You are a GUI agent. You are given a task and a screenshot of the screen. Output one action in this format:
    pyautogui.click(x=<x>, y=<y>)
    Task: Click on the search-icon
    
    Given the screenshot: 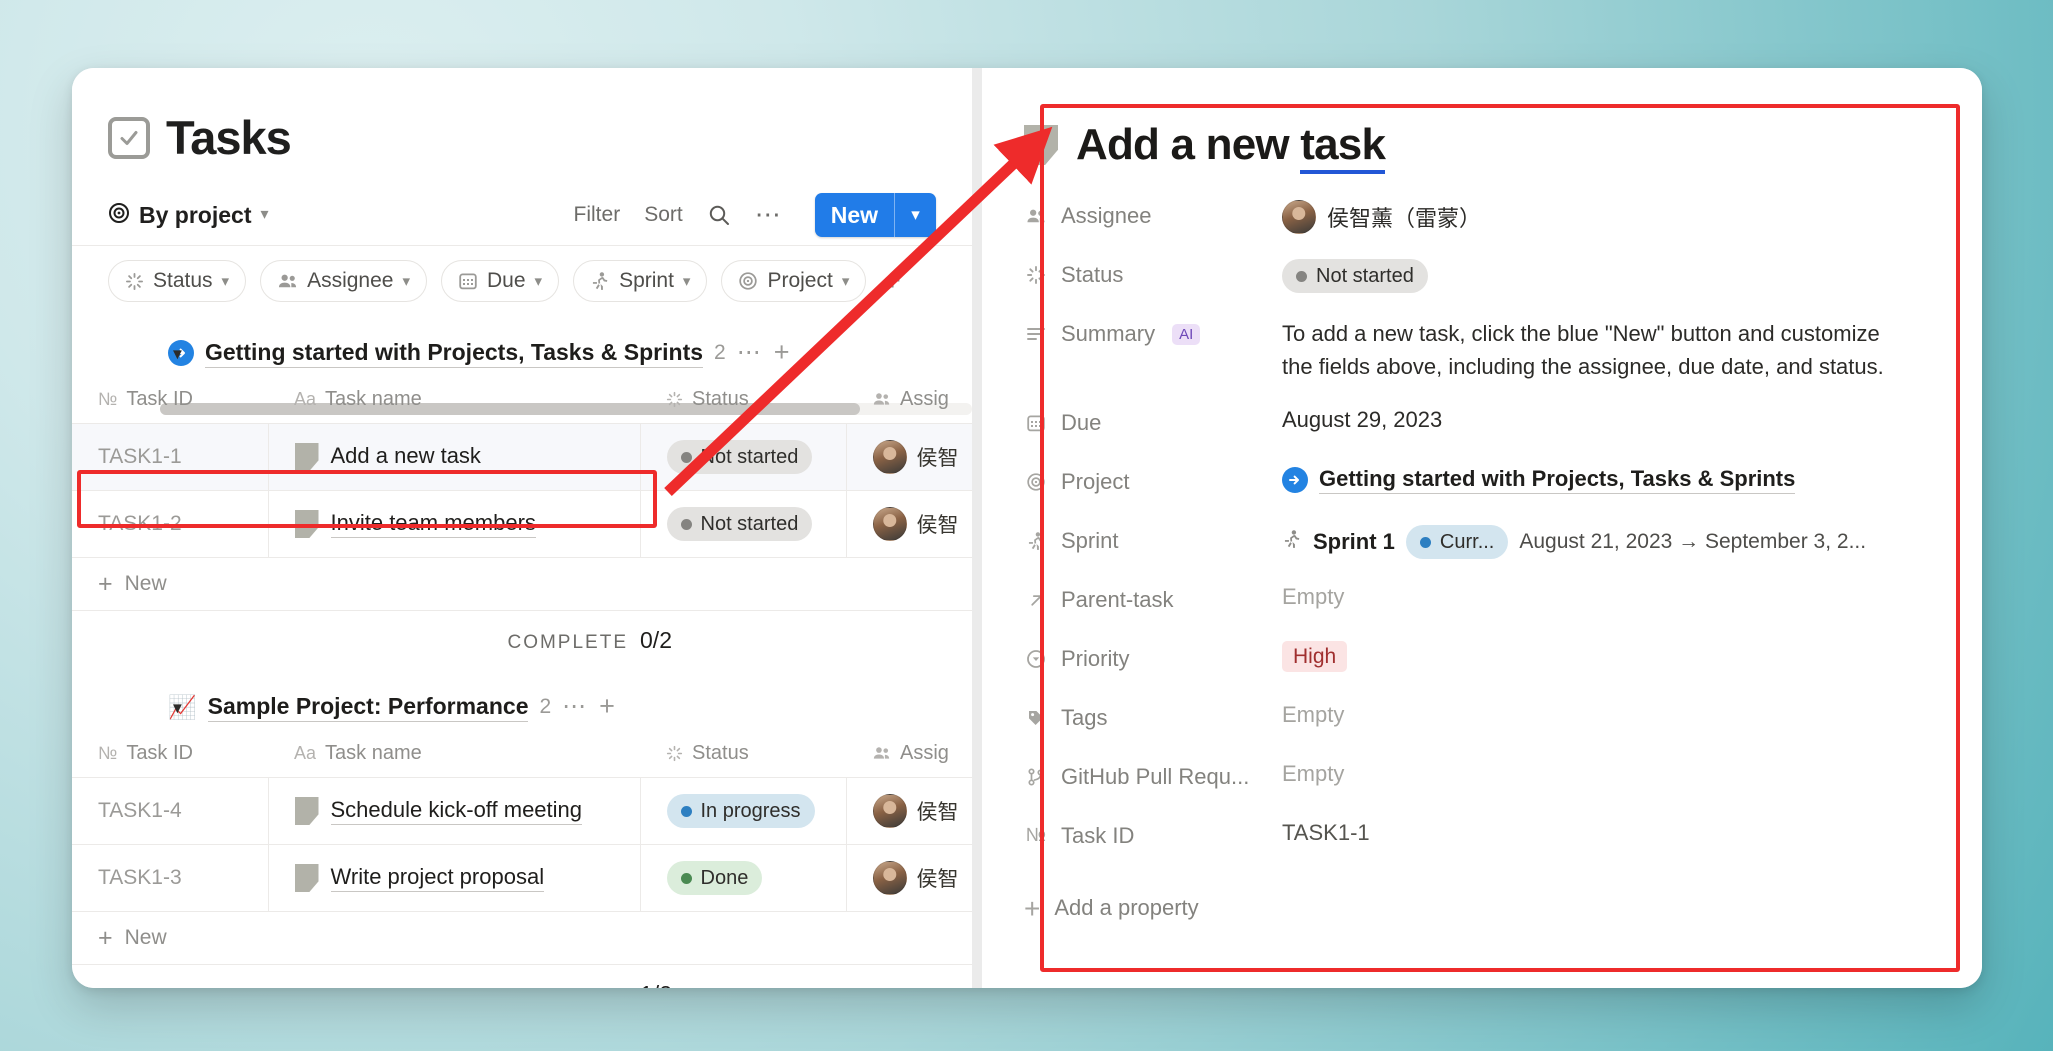 What is the action you would take?
    pyautogui.click(x=719, y=215)
    